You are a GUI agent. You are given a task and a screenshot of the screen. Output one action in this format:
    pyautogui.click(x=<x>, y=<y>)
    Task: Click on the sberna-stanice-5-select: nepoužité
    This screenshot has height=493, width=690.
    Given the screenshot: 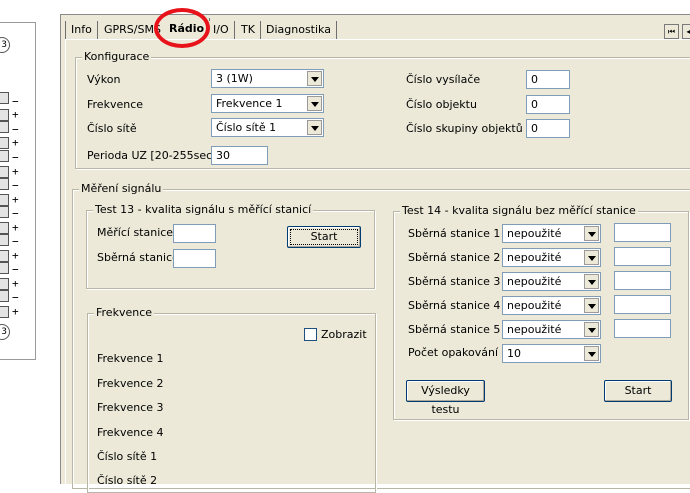 What is the action you would take?
    pyautogui.click(x=551, y=329)
    